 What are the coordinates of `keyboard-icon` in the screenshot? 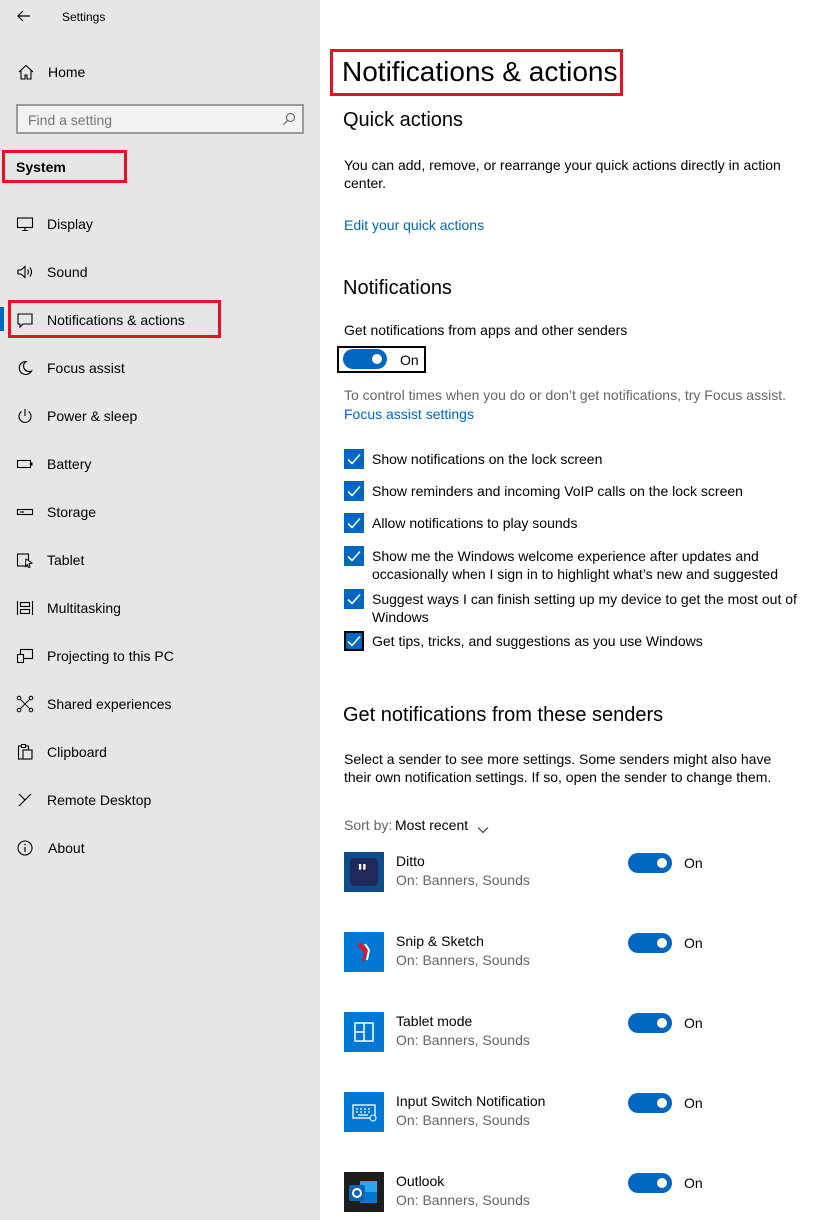 It's located at (364, 1112).